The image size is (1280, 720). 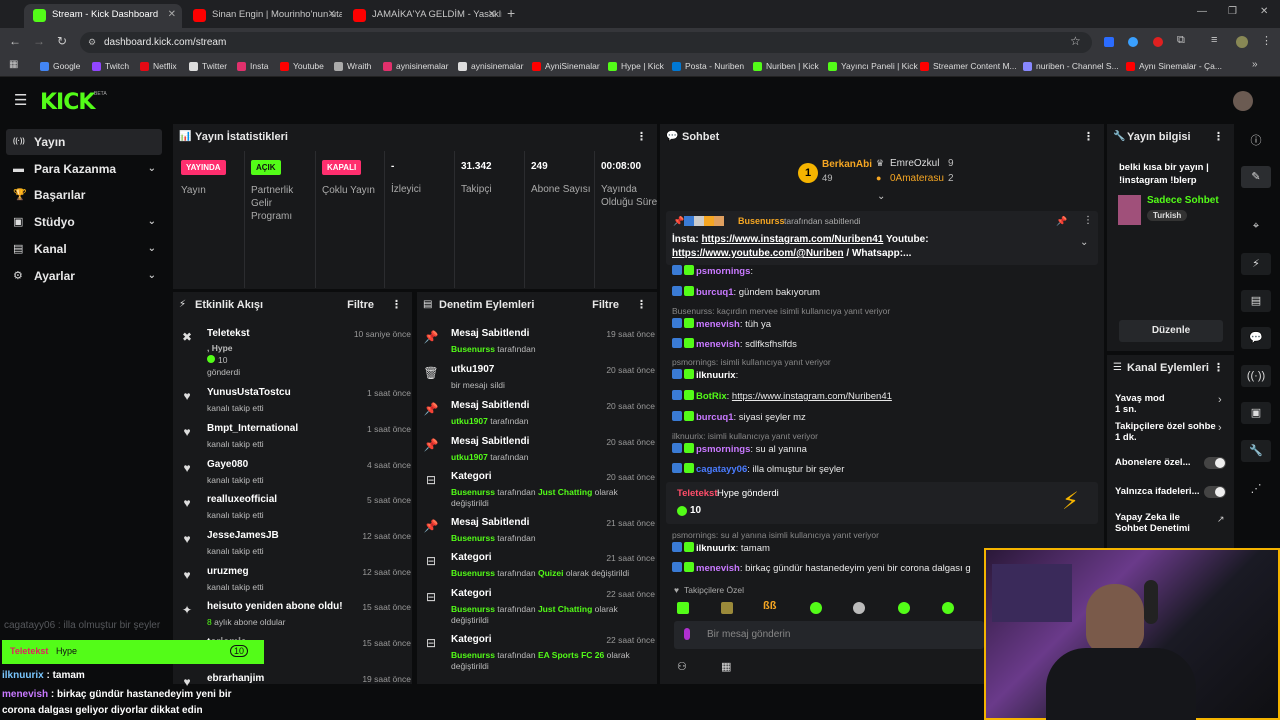 What do you see at coordinates (13, 64) in the screenshot?
I see `apps-grid-icon: ▦` at bounding box center [13, 64].